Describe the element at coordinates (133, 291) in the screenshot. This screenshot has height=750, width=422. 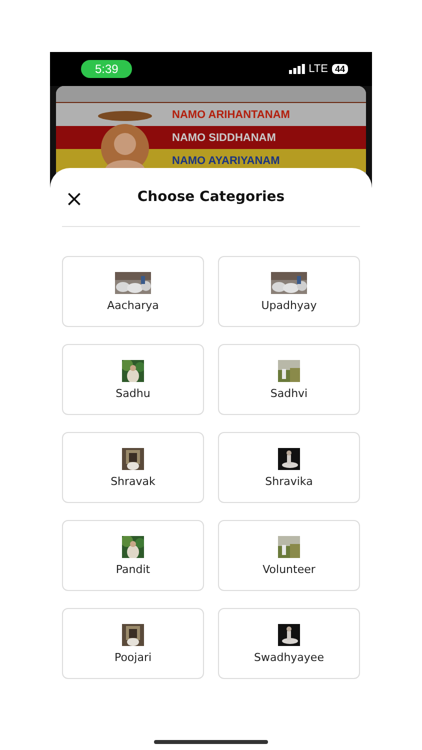
I see `category-card: Aacharya` at that location.